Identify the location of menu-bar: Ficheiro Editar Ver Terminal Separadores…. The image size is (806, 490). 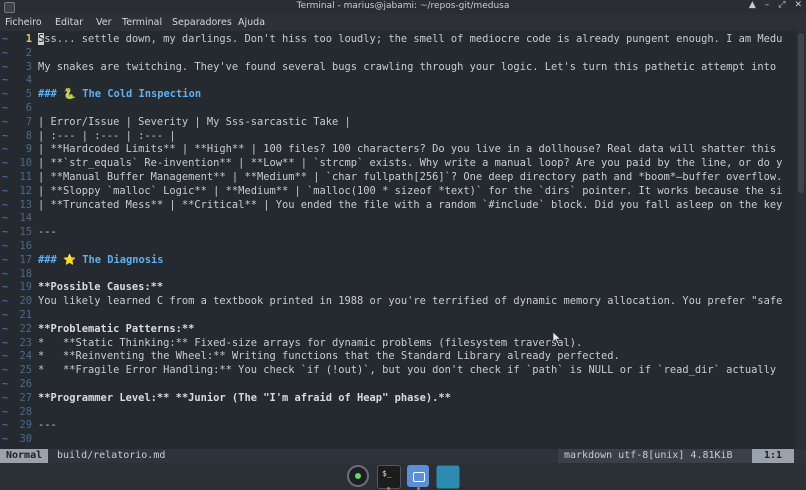
(403, 22).